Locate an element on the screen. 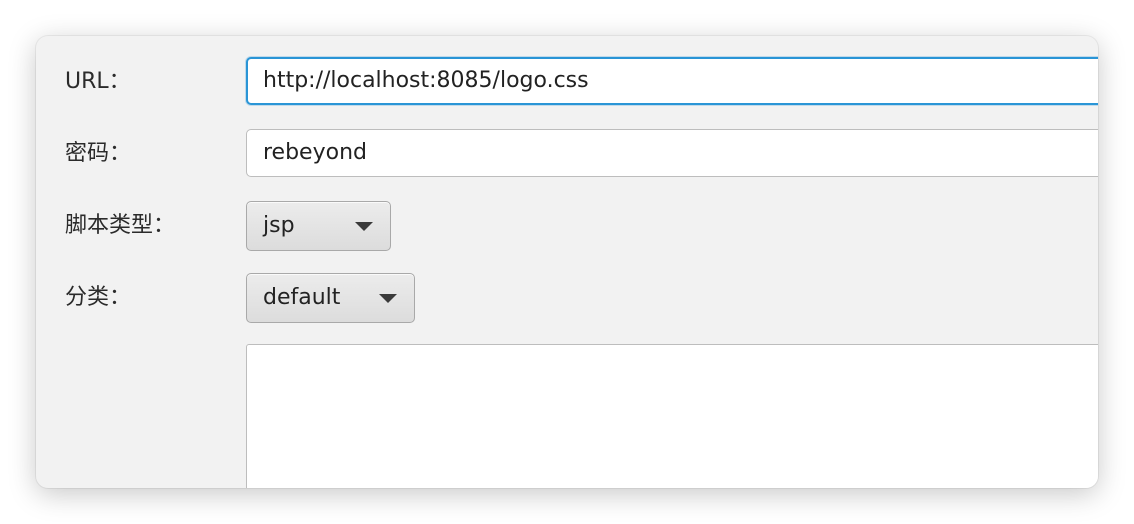 This screenshot has height=524, width=1134. password-label: 密码： is located at coordinates (98, 153).